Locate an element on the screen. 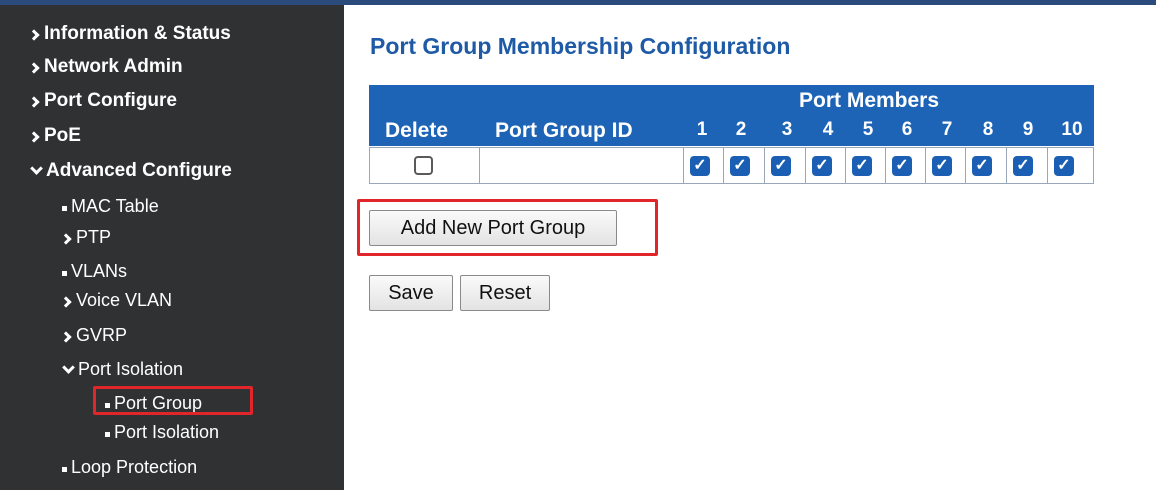 Image resolution: width=1156 pixels, height=490 pixels. sidebar-item-label: Advanced Configure is located at coordinates (139, 170).